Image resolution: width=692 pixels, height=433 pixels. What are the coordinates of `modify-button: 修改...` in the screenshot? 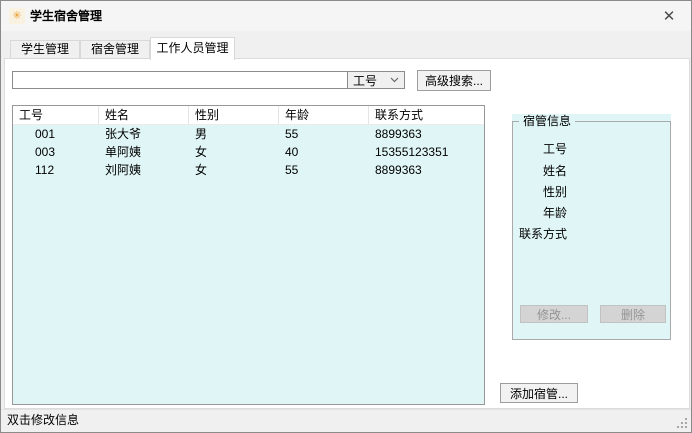 It's located at (554, 314).